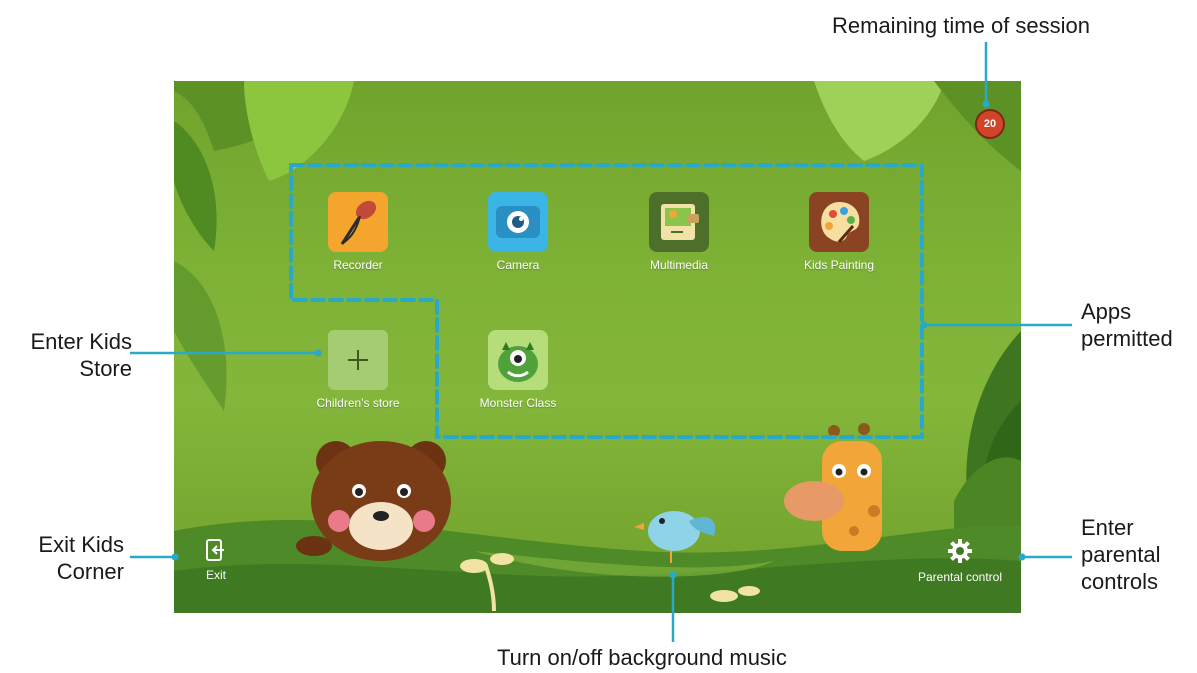  I want to click on palette-icon, so click(839, 222).